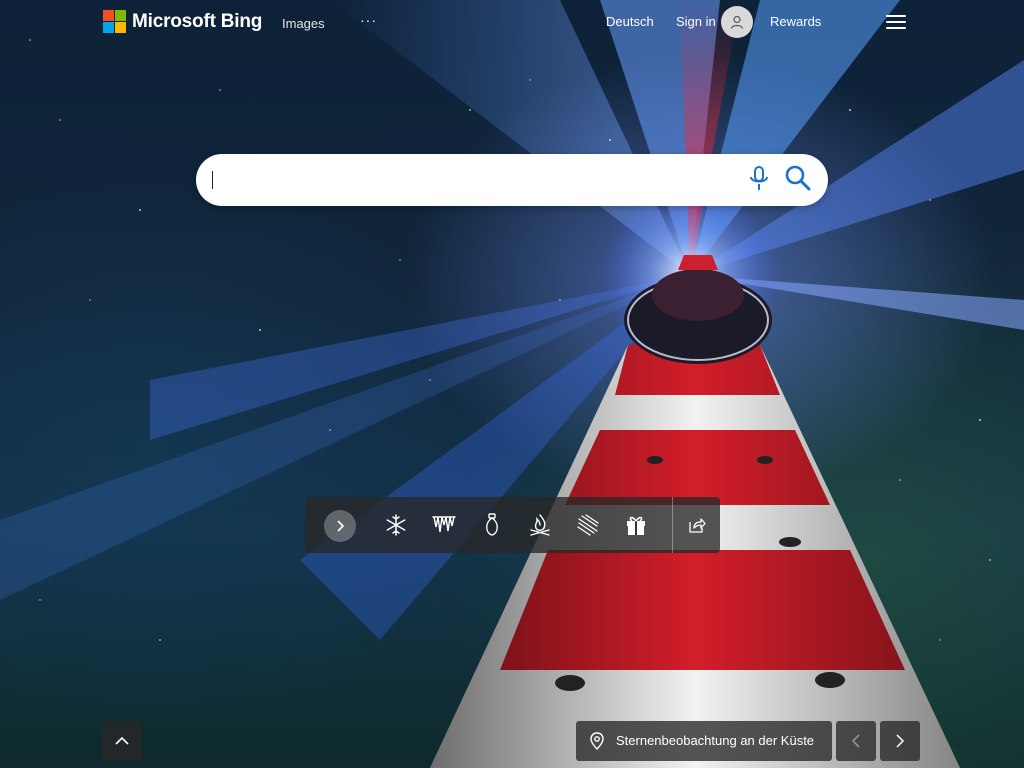  I want to click on gift-icon, so click(636, 525).